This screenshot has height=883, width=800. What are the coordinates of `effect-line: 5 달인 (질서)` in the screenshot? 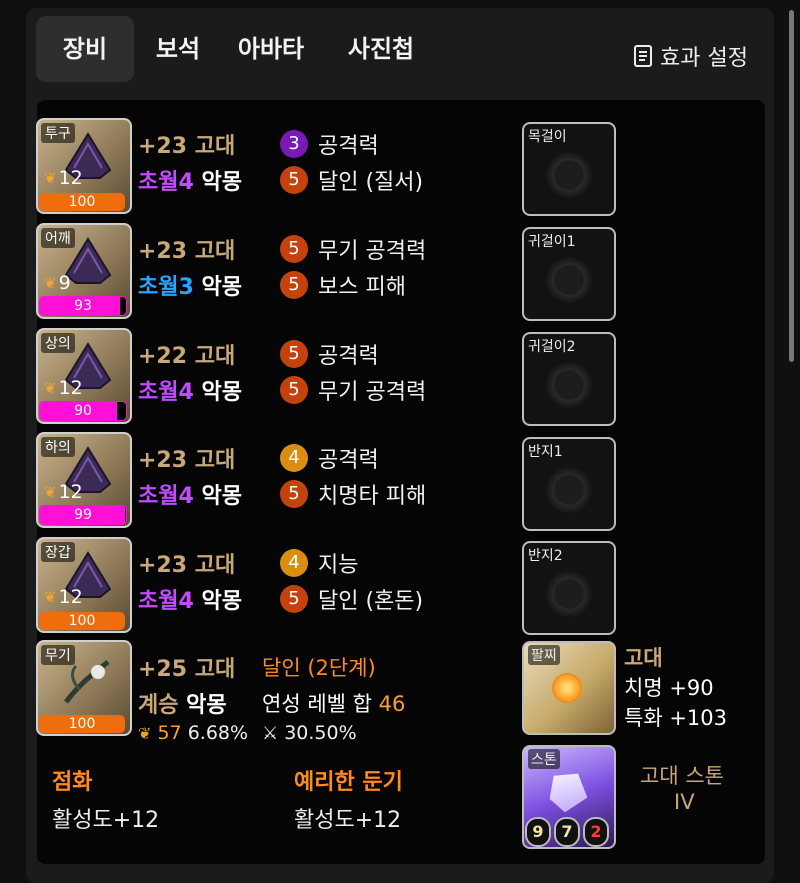 It's located at (351, 180).